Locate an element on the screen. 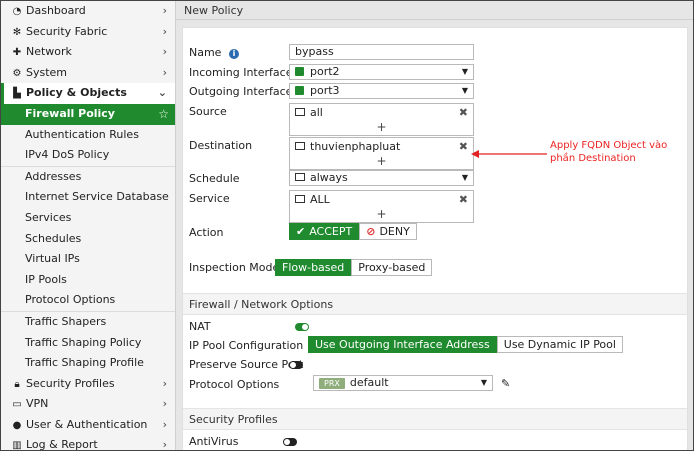 The height and width of the screenshot is (451, 694). sidebar-item-label: Services is located at coordinates (48, 217).